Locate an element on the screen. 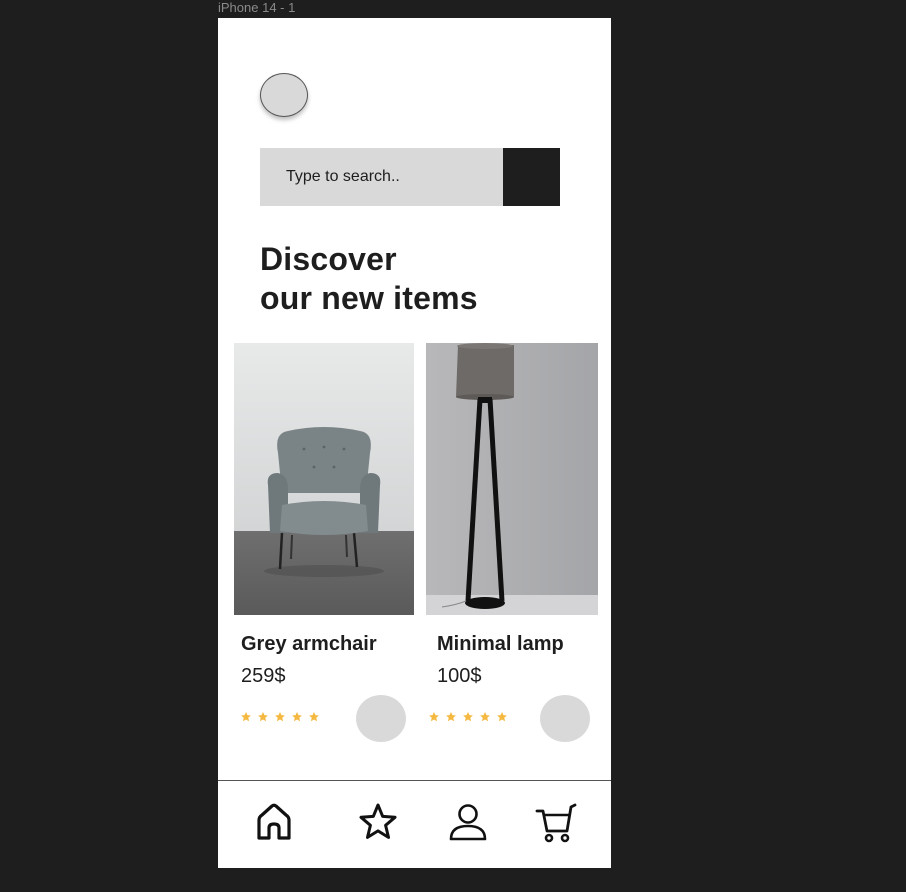  product-name: Grey armchair is located at coordinates (309, 644).